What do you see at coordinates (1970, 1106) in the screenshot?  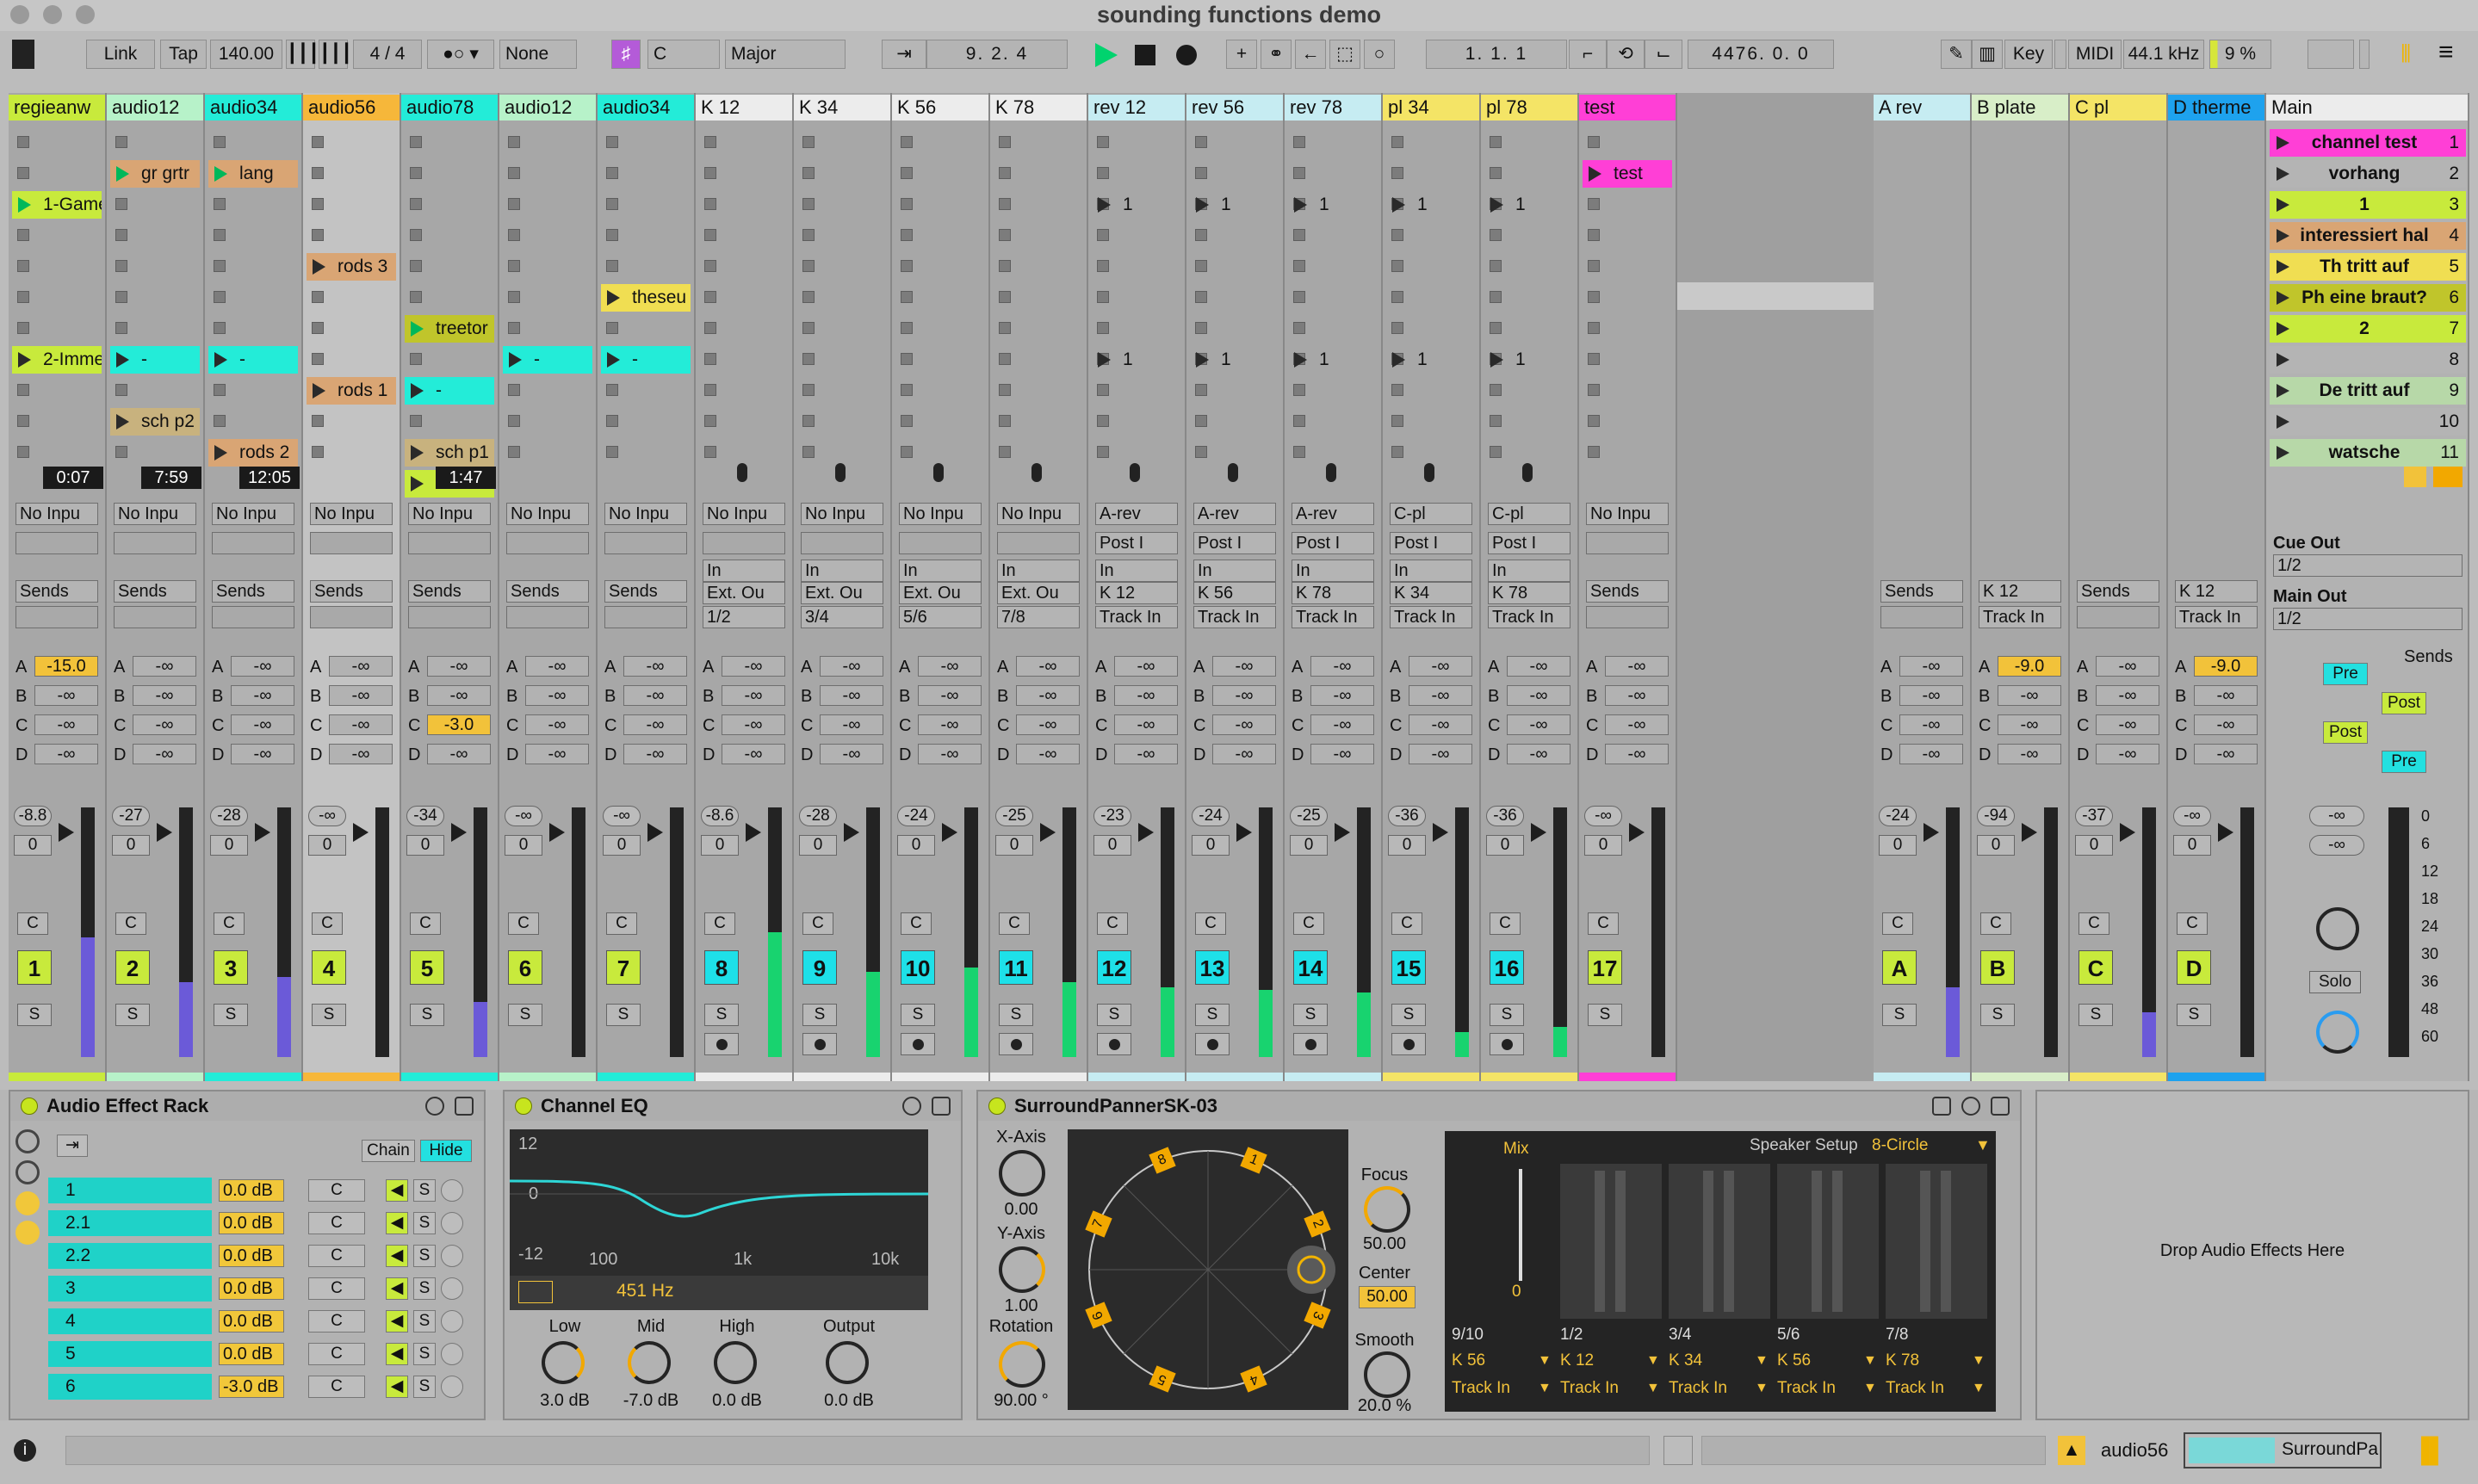 I see `hot-swap-icon` at bounding box center [1970, 1106].